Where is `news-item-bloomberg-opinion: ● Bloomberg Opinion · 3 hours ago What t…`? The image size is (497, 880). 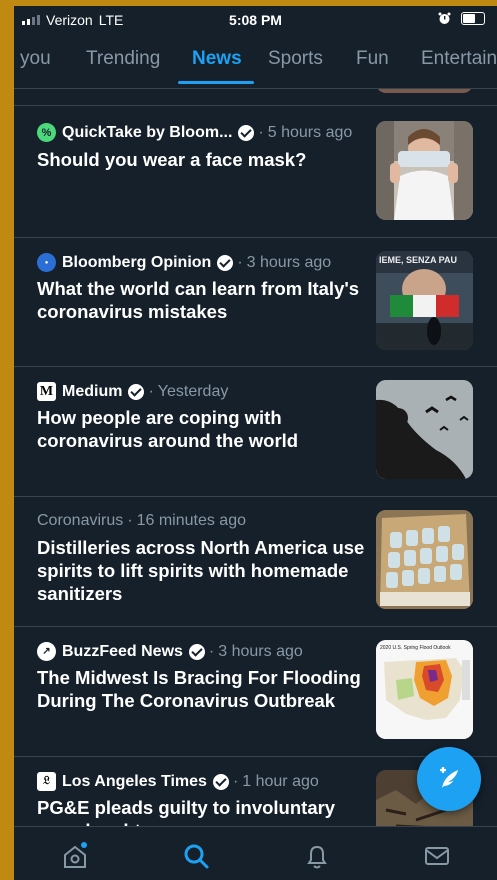 news-item-bloomberg-opinion: ● Bloomberg Opinion · 3 hours ago What t… is located at coordinates (255, 302).